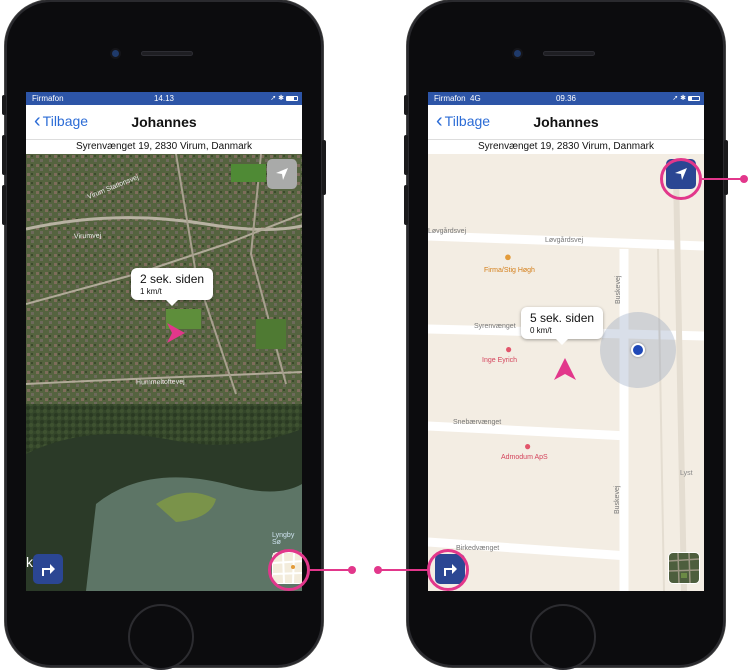  I want to click on map-type-thumbnail-icon, so click(684, 568).